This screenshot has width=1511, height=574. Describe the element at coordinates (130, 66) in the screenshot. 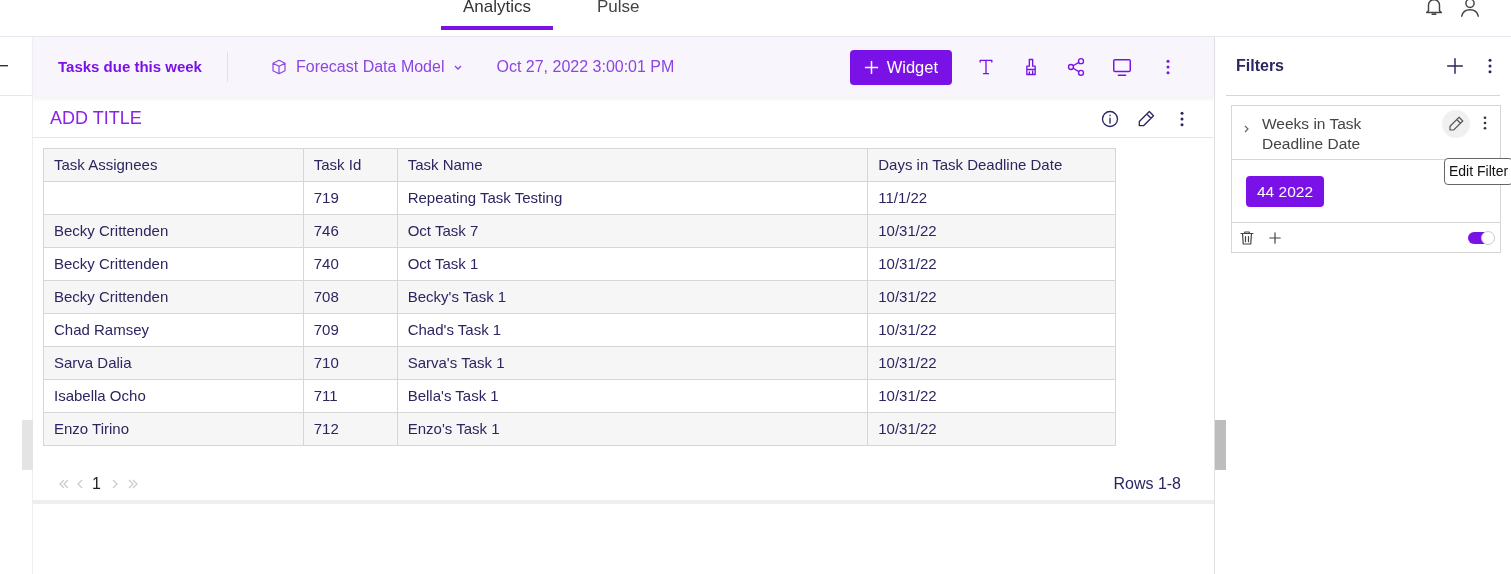

I see `dashboard-title: Tasks due this week` at that location.